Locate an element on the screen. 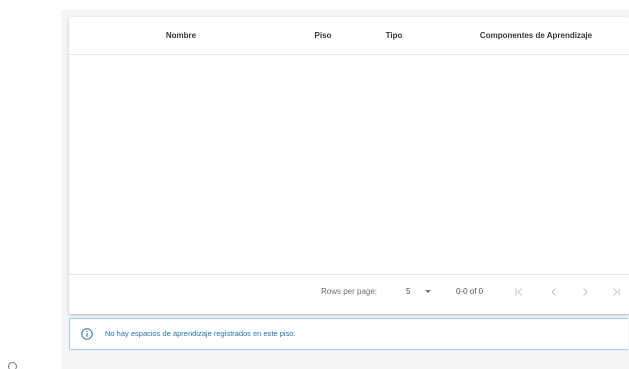 The image size is (629, 369). circle-icon is located at coordinates (12, 365).